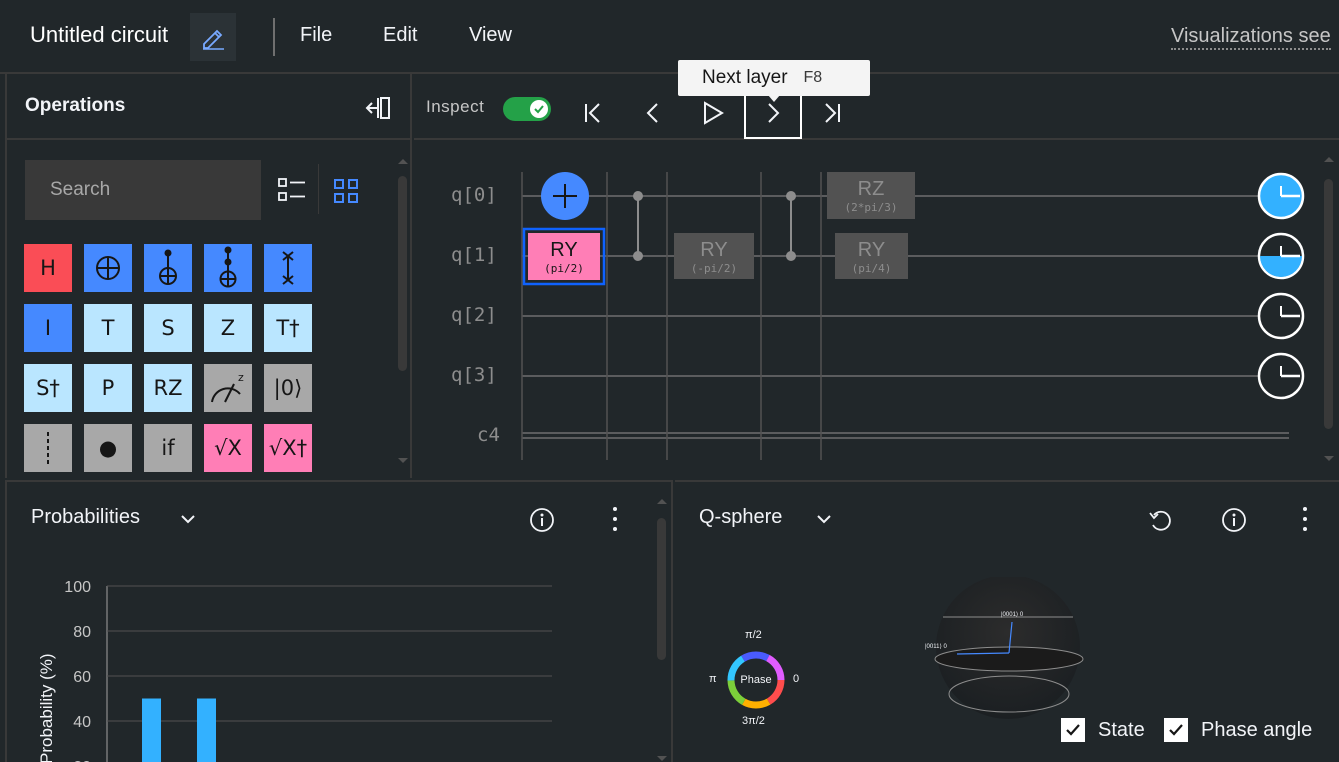 This screenshot has height=762, width=1339. I want to click on reset-view-icon, so click(1160, 520).